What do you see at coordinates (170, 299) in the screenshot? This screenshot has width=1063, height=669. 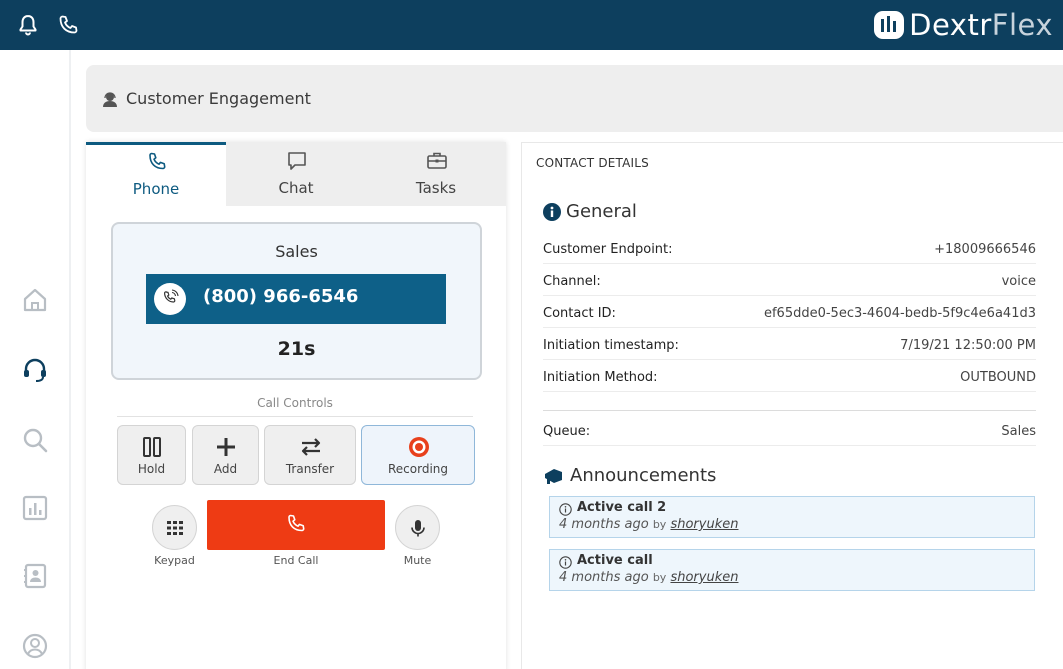 I see `ringing-phone-icon` at bounding box center [170, 299].